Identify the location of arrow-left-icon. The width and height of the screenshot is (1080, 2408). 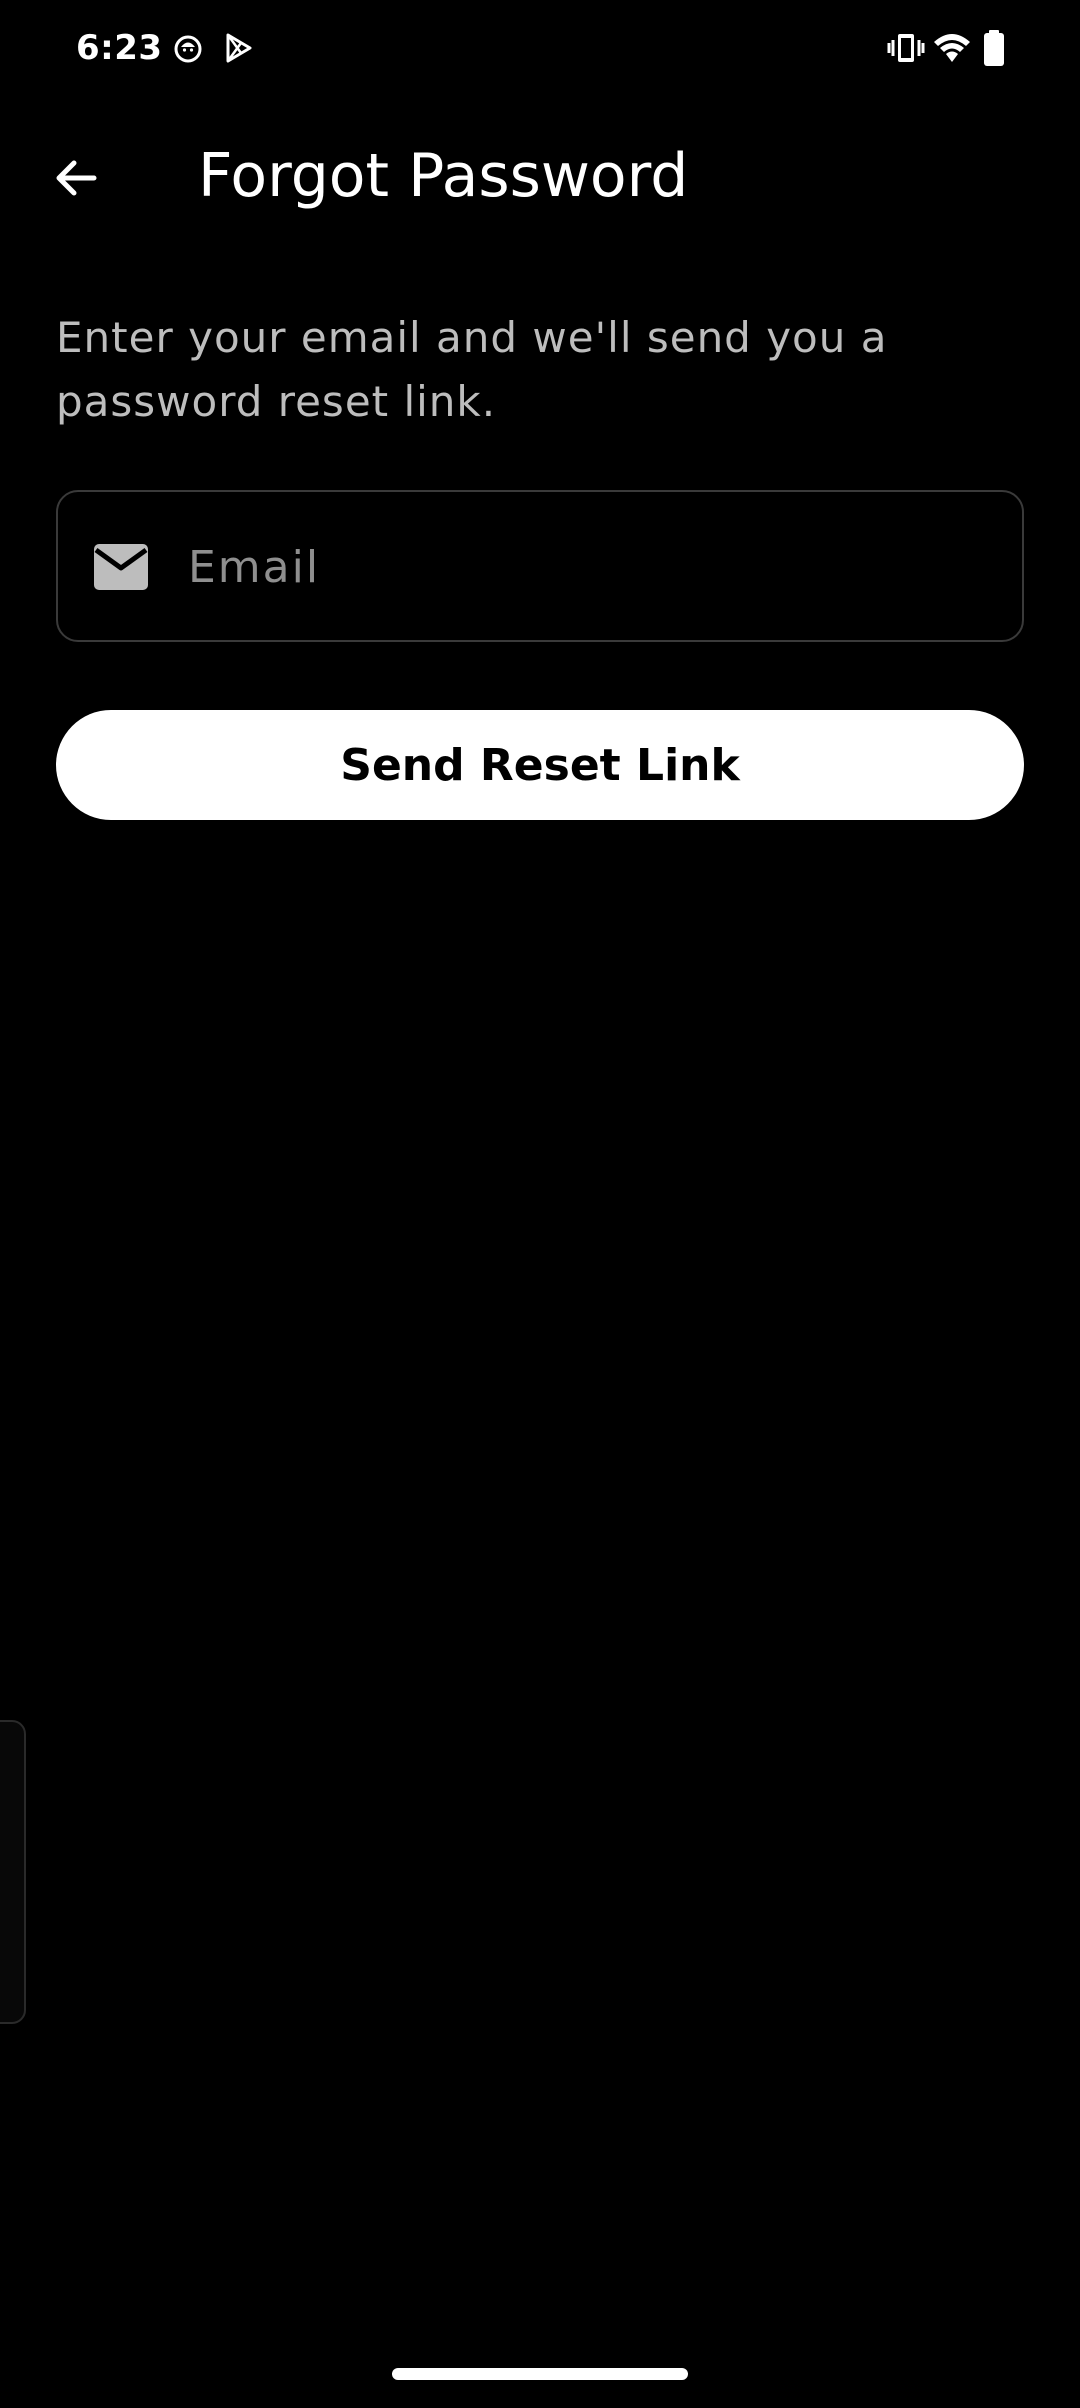
(76, 178).